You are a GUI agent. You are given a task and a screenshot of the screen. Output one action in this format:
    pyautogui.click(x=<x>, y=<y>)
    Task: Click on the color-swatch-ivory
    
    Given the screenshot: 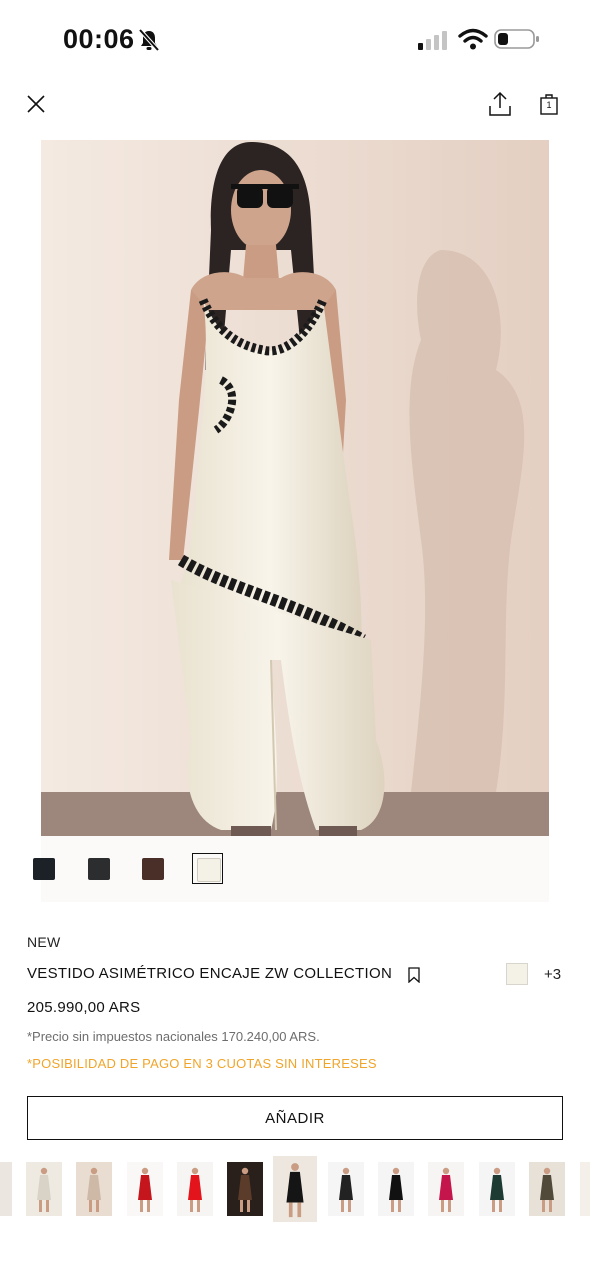 What is the action you would take?
    pyautogui.click(x=209, y=870)
    